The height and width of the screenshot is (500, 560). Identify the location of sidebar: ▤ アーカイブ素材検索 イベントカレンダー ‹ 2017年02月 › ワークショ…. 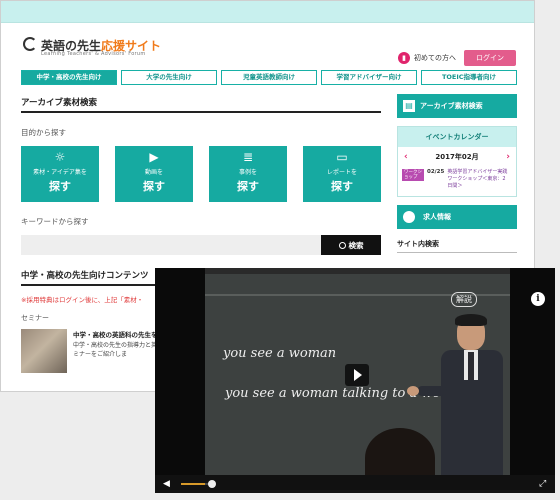
(457, 173).